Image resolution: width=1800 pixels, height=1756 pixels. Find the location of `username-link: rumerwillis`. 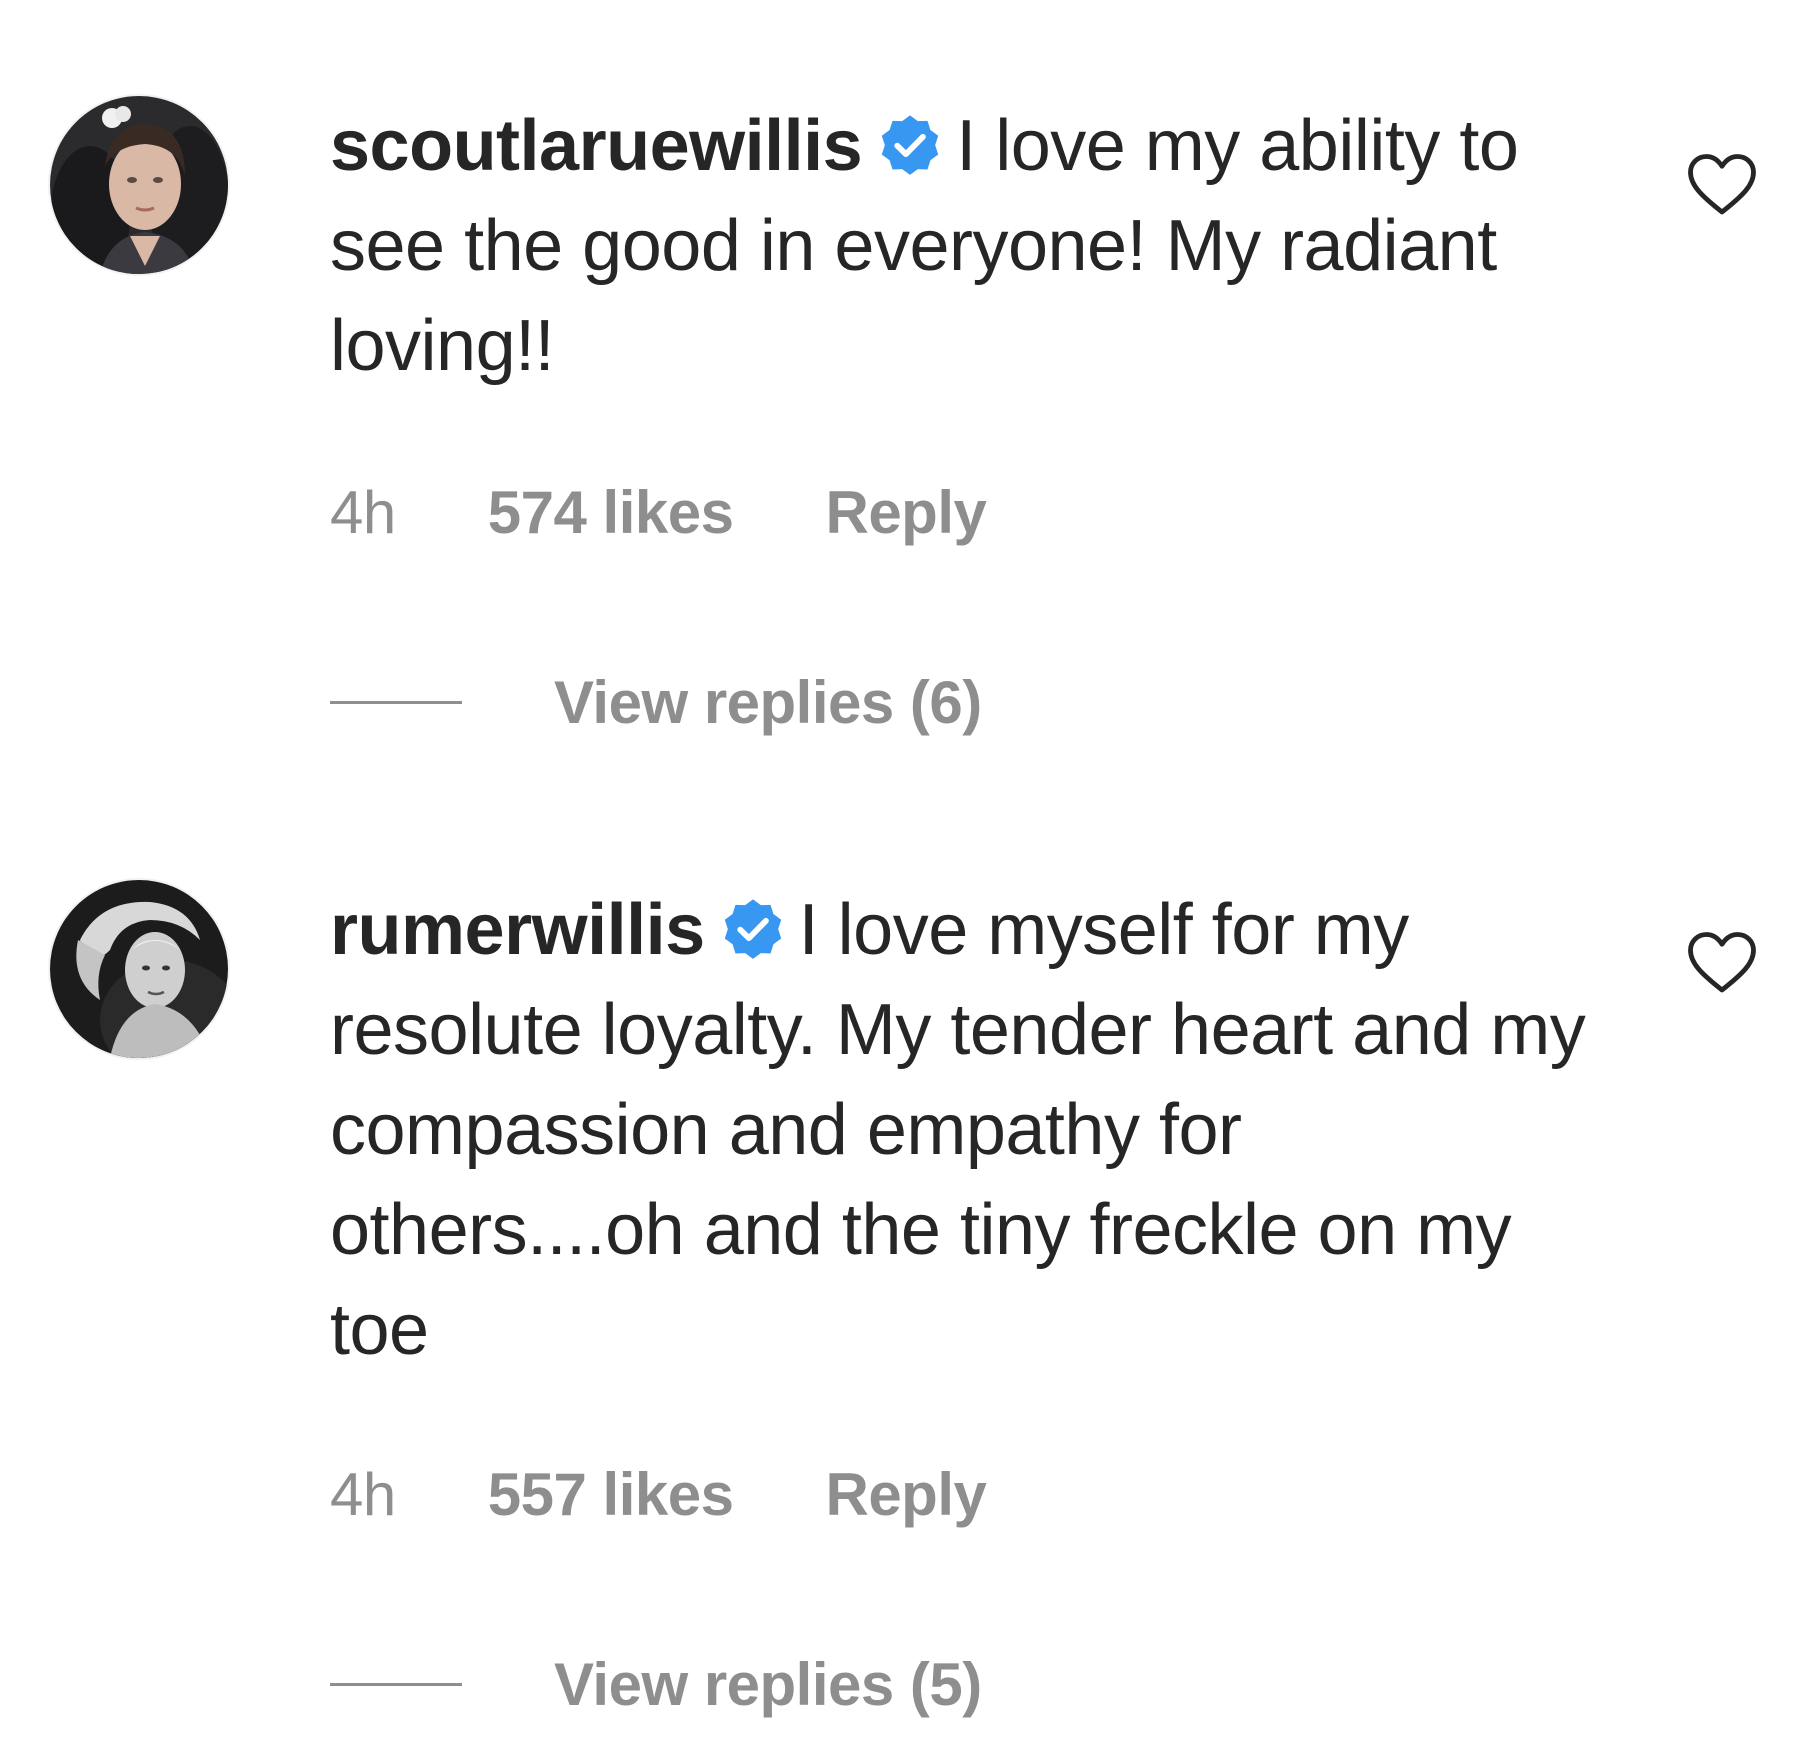

username-link: rumerwillis is located at coordinates (517, 930).